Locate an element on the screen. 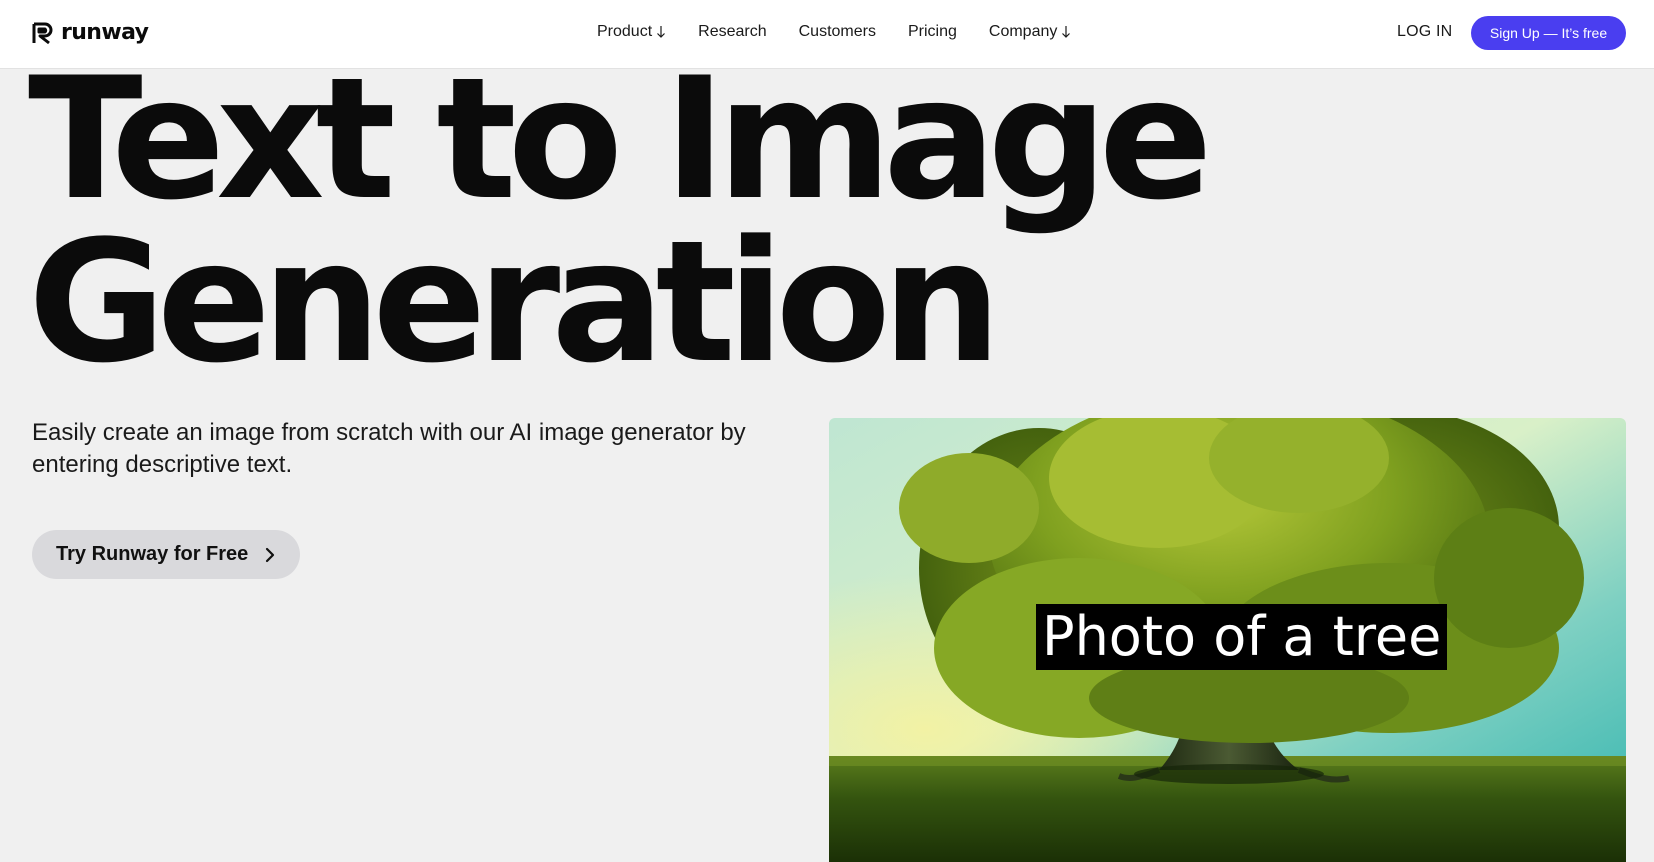  nav-item-research: Research is located at coordinates (732, 32).